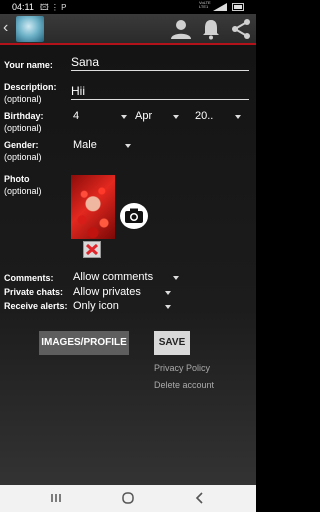 The image size is (320, 512). What do you see at coordinates (24, 122) in the screenshot?
I see `birthday-label: Birthday: (optional)` at bounding box center [24, 122].